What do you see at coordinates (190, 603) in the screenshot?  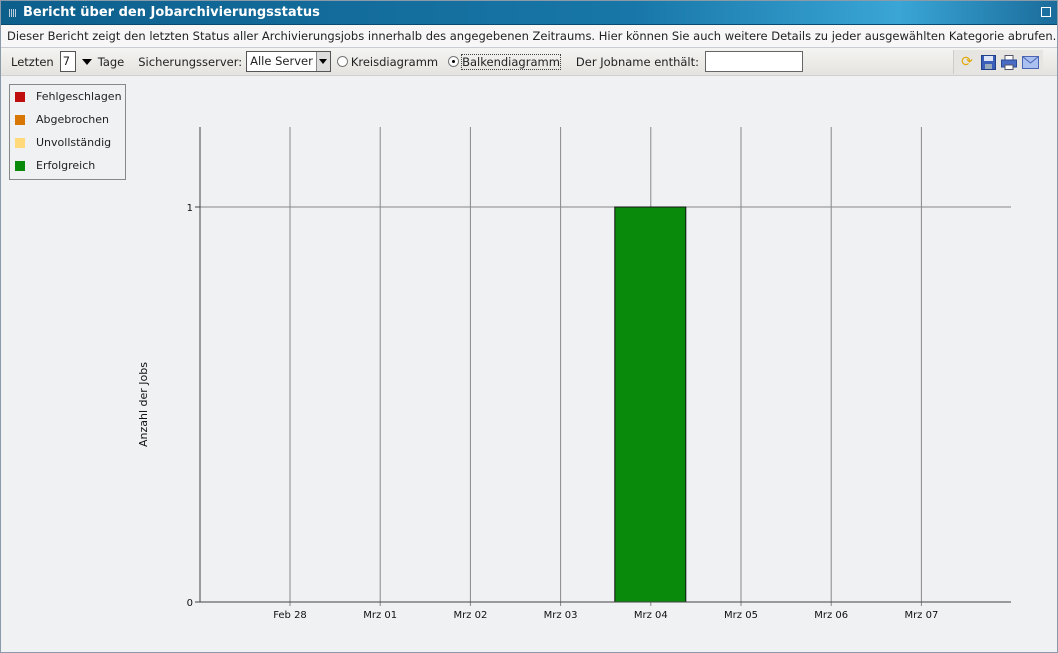 I see `y-tick-label: 0` at bounding box center [190, 603].